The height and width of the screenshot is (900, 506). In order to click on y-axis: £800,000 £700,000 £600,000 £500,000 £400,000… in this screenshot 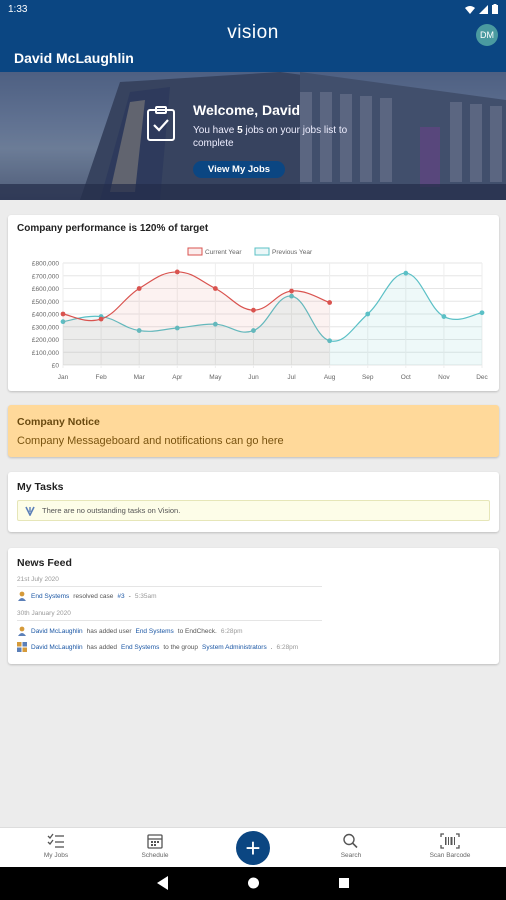, I will do `click(46, 315)`.